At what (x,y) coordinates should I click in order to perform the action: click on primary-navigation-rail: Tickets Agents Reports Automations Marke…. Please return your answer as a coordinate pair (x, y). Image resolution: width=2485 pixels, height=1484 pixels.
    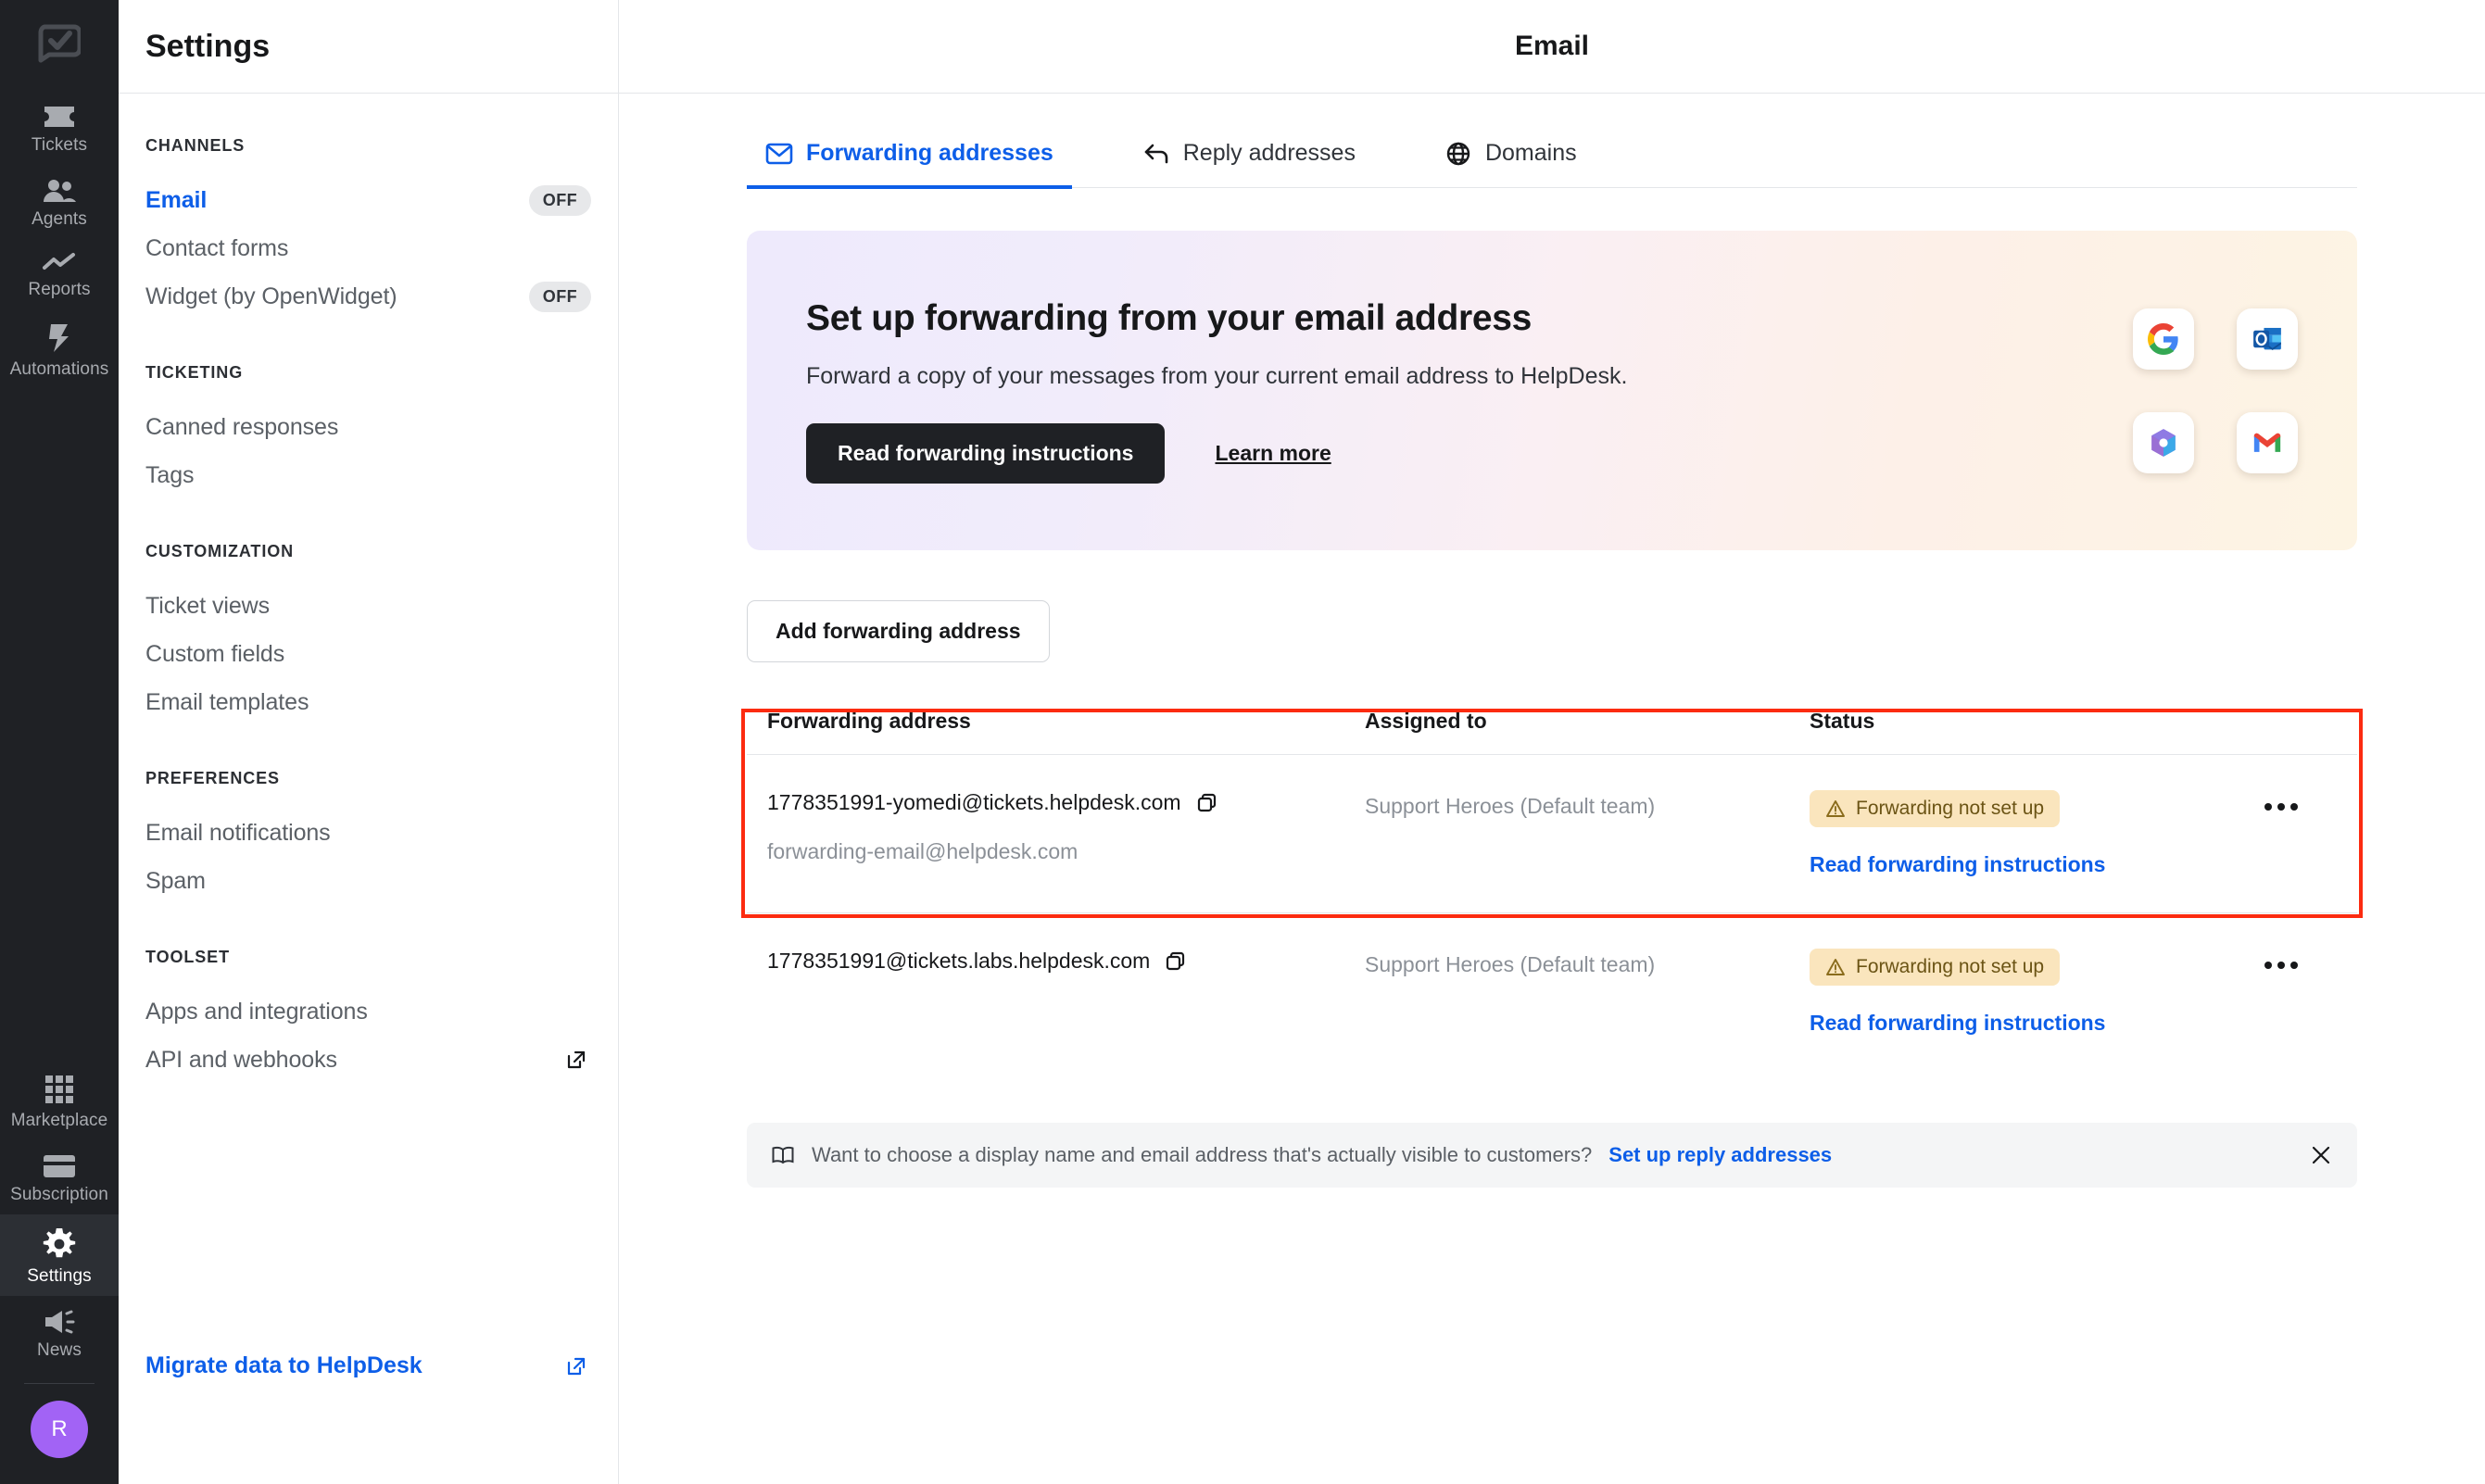
    Looking at the image, I should click on (60, 742).